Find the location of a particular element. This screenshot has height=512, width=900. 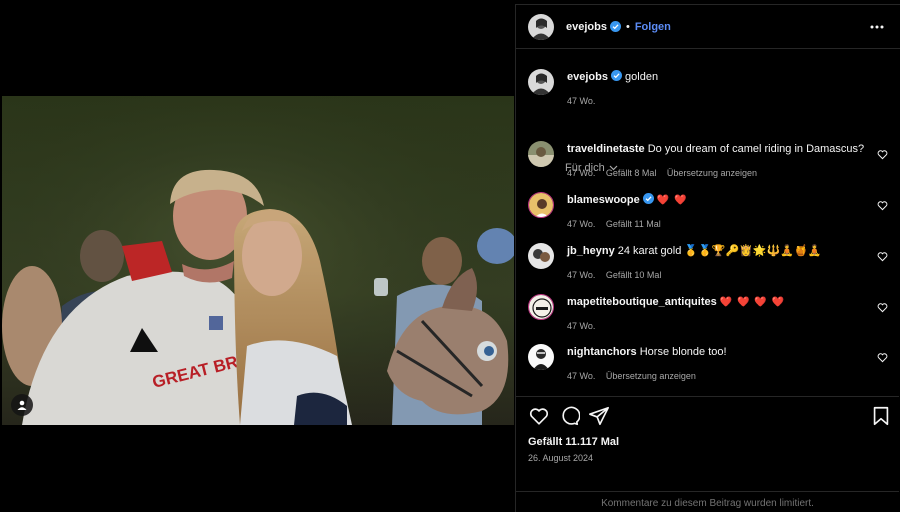

comment-likes: Gefällt 8 Mal is located at coordinates (631, 173).